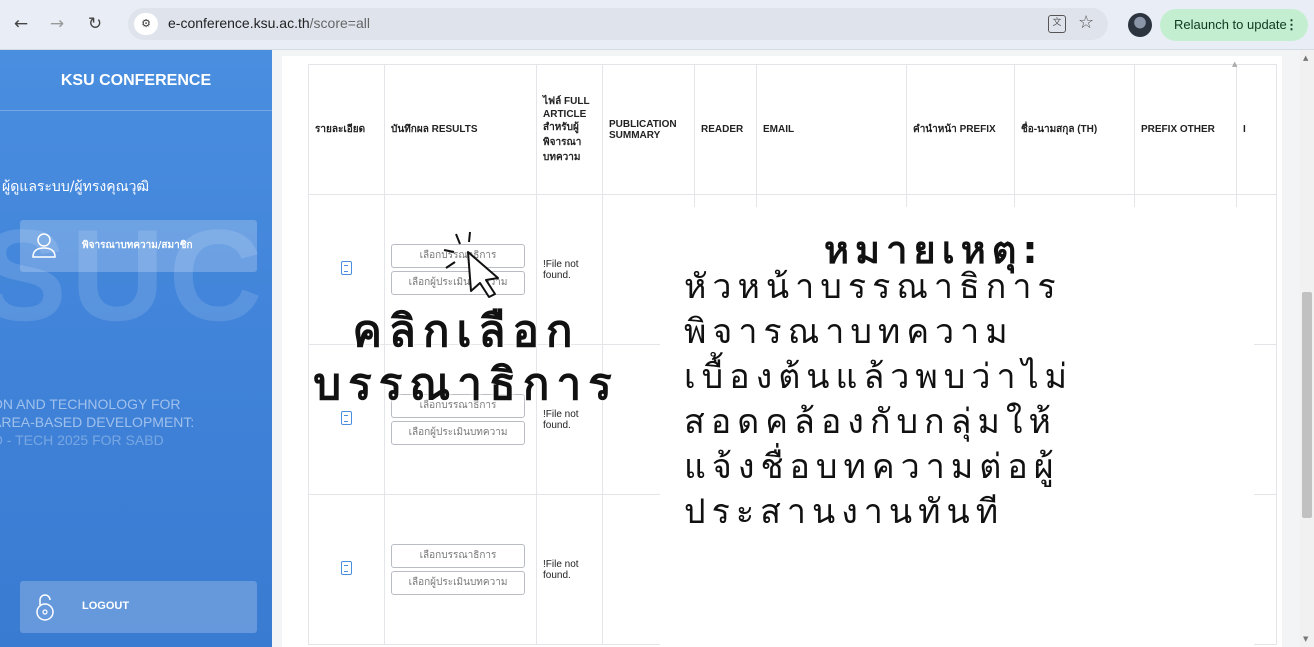  I want to click on brand-title: KSU CONFERENCE, so click(136, 81).